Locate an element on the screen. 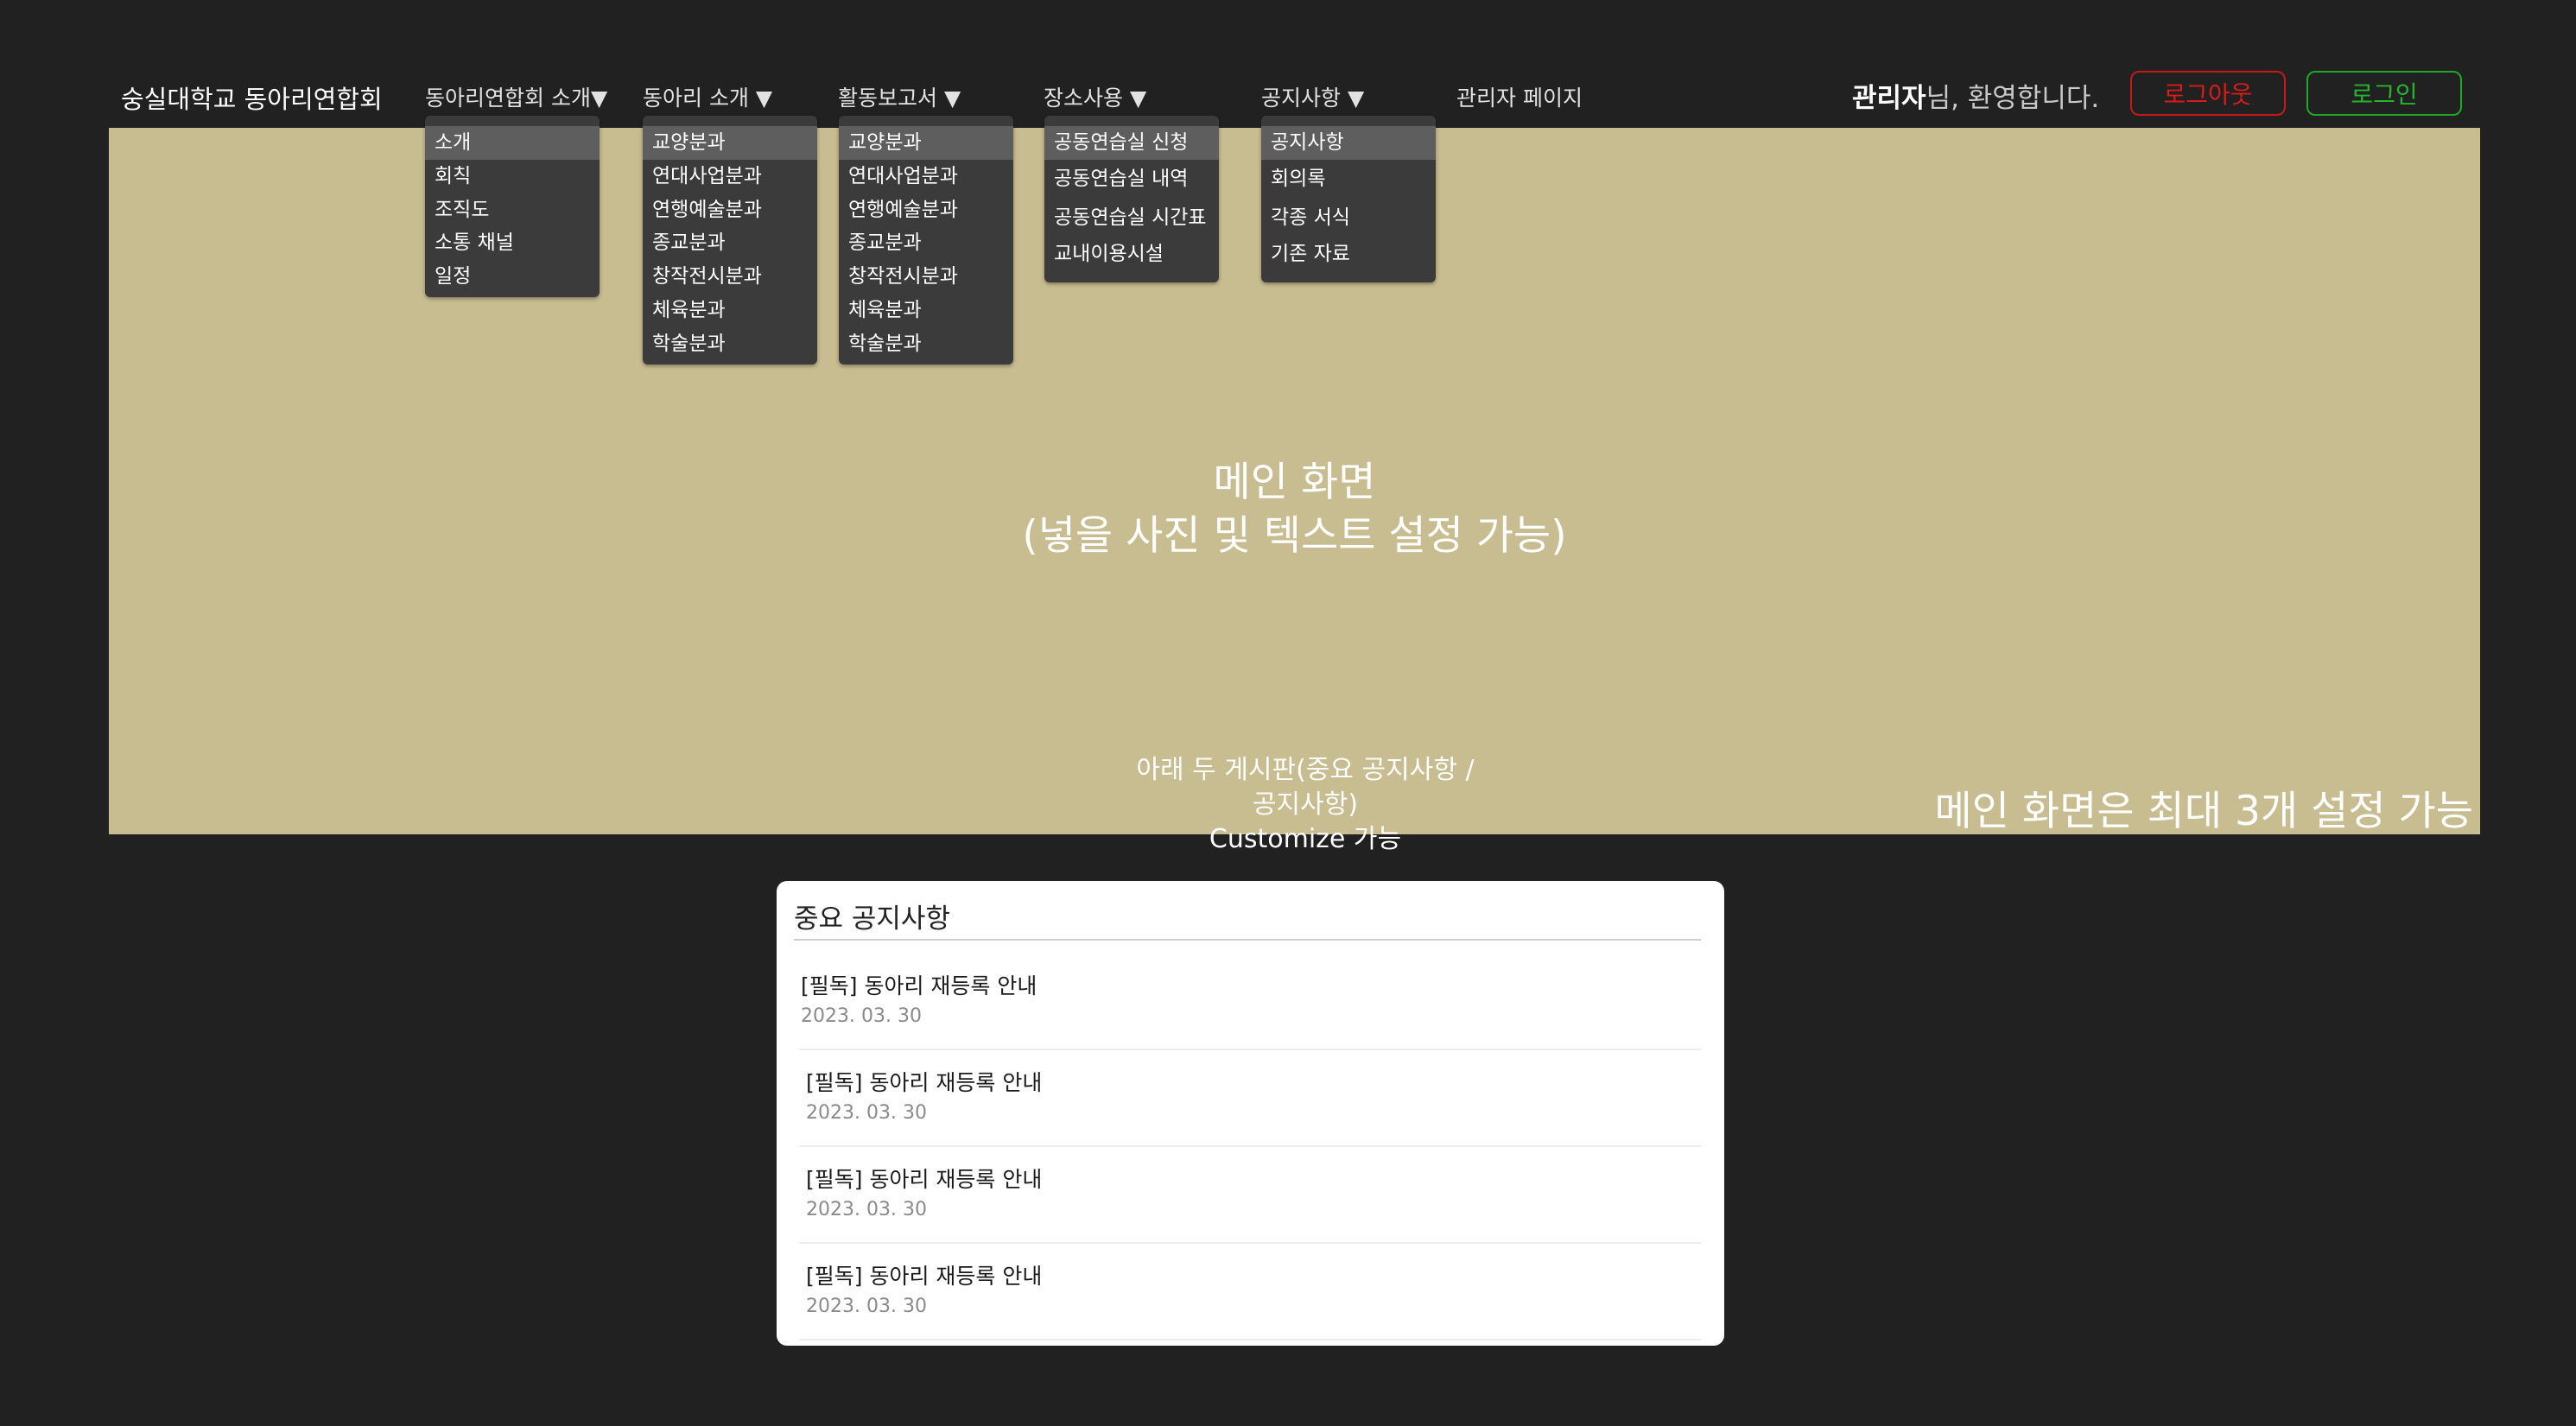  dropdown-item-campus-facilities: 교내이용시설 is located at coordinates (1131, 254).